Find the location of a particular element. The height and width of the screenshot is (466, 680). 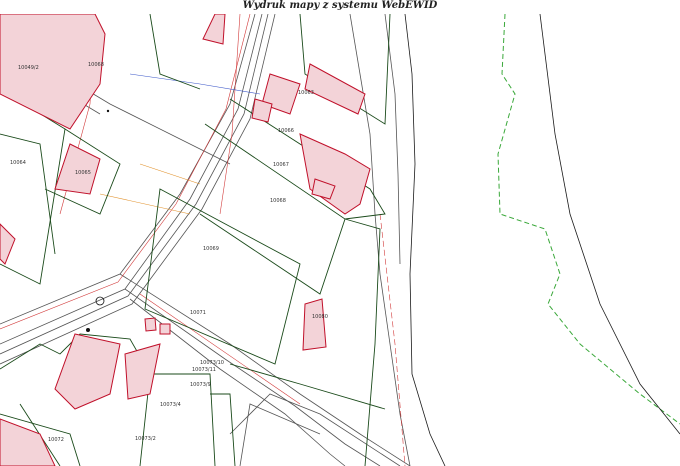

network-lines is located at coordinates (180, 144).